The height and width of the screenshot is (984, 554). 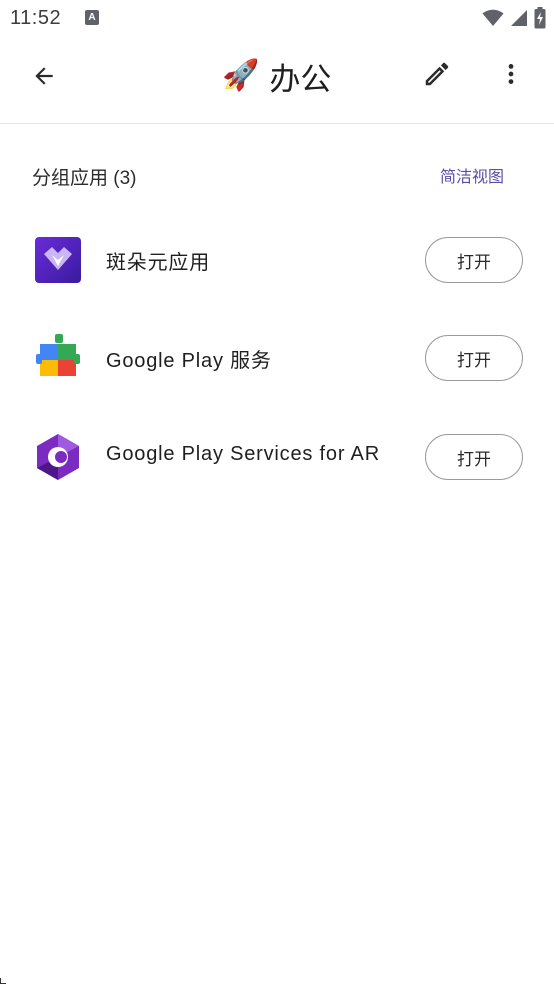 I want to click on section-title: 分组应用 (3), so click(x=84, y=178).